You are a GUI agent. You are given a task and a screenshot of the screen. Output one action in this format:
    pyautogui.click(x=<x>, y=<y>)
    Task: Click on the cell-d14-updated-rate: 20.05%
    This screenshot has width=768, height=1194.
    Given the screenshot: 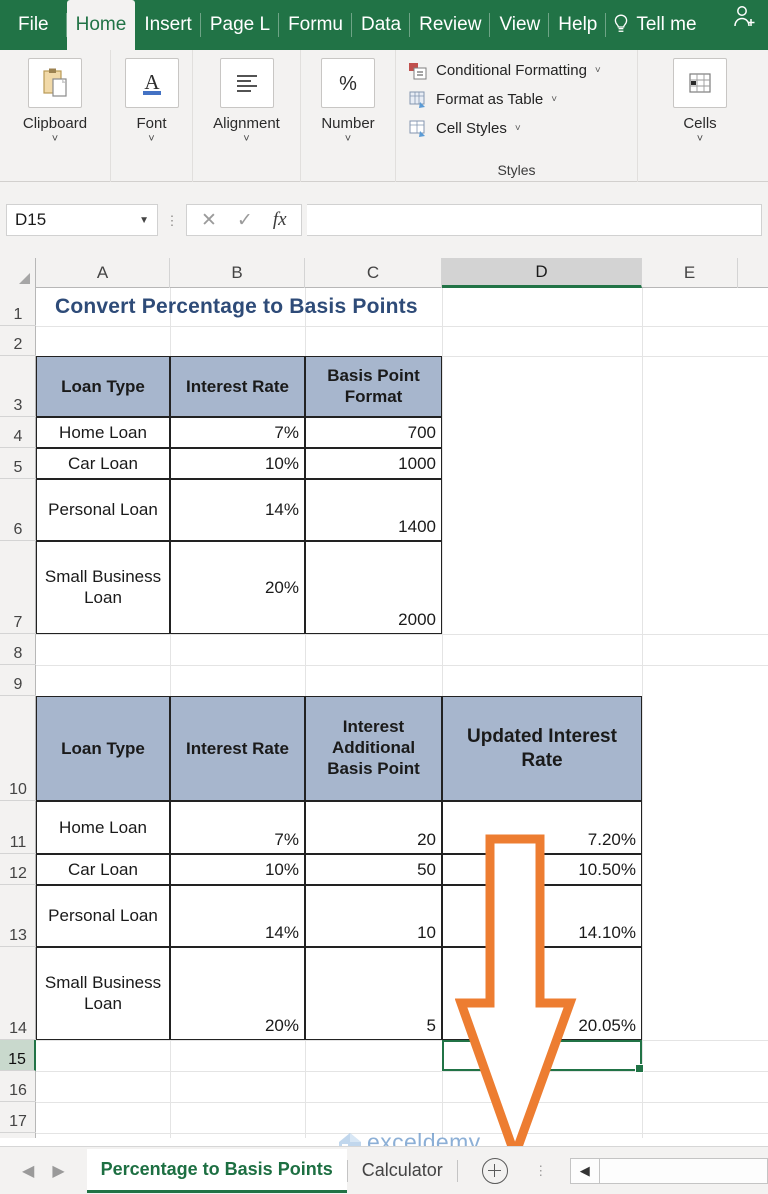 What is the action you would take?
    pyautogui.click(x=542, y=993)
    